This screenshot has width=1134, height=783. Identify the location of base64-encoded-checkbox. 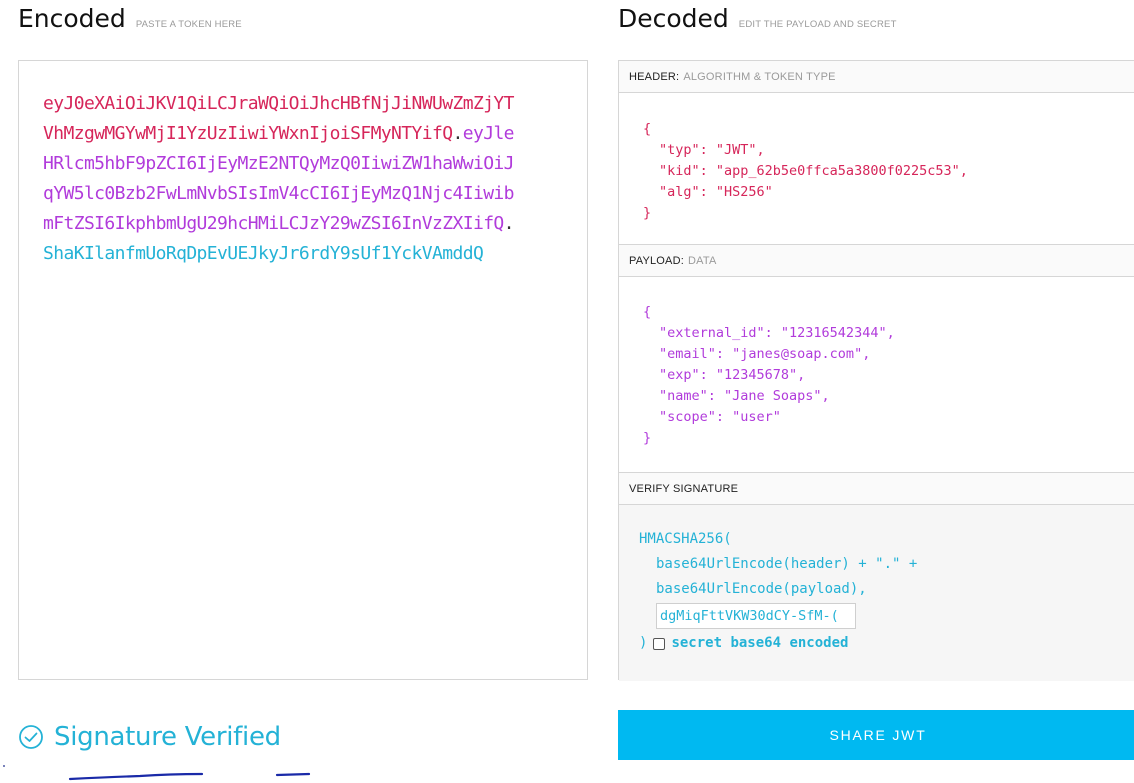
(659, 643).